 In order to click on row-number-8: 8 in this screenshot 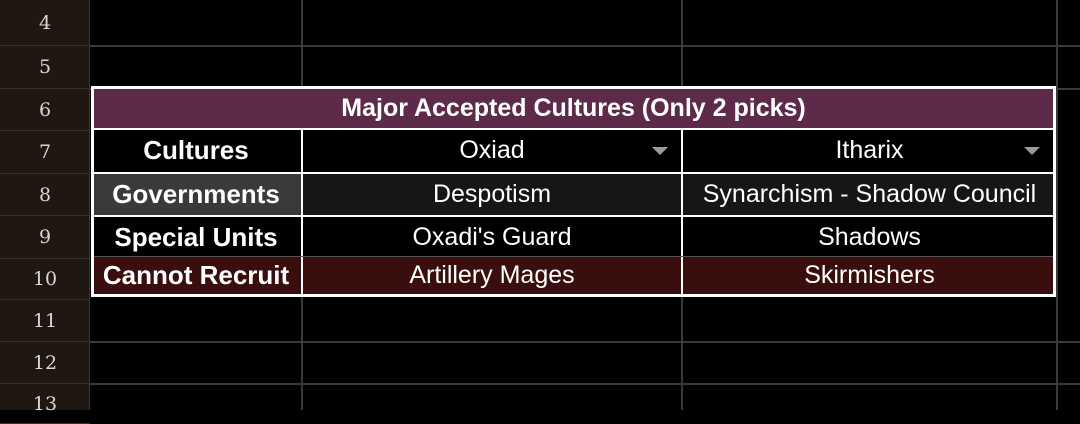, I will do `click(45, 195)`.